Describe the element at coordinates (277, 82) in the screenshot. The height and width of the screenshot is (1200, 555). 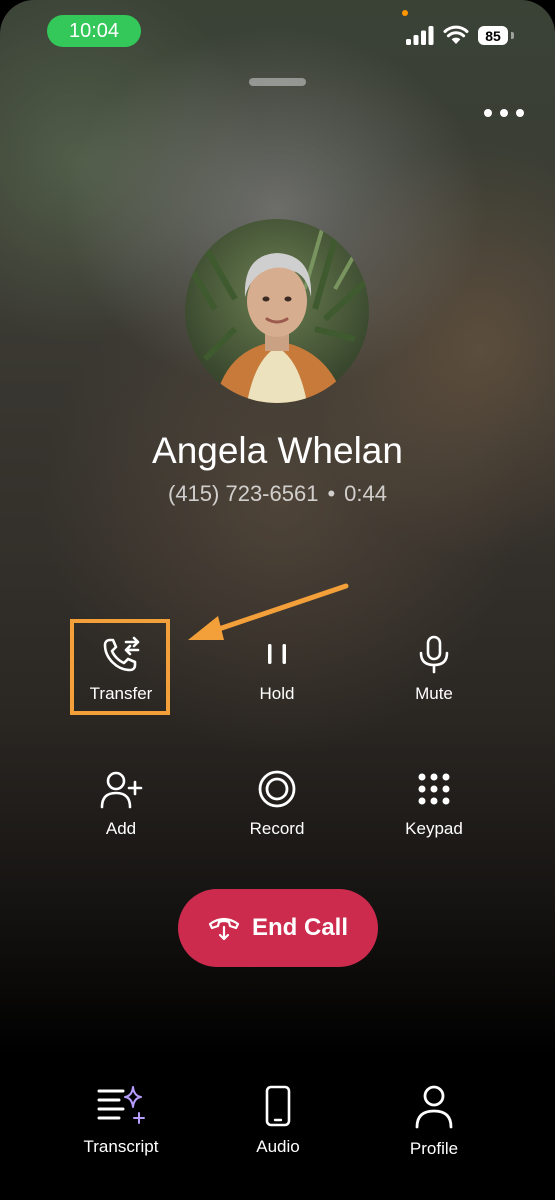
I see `sheet-grabber` at that location.